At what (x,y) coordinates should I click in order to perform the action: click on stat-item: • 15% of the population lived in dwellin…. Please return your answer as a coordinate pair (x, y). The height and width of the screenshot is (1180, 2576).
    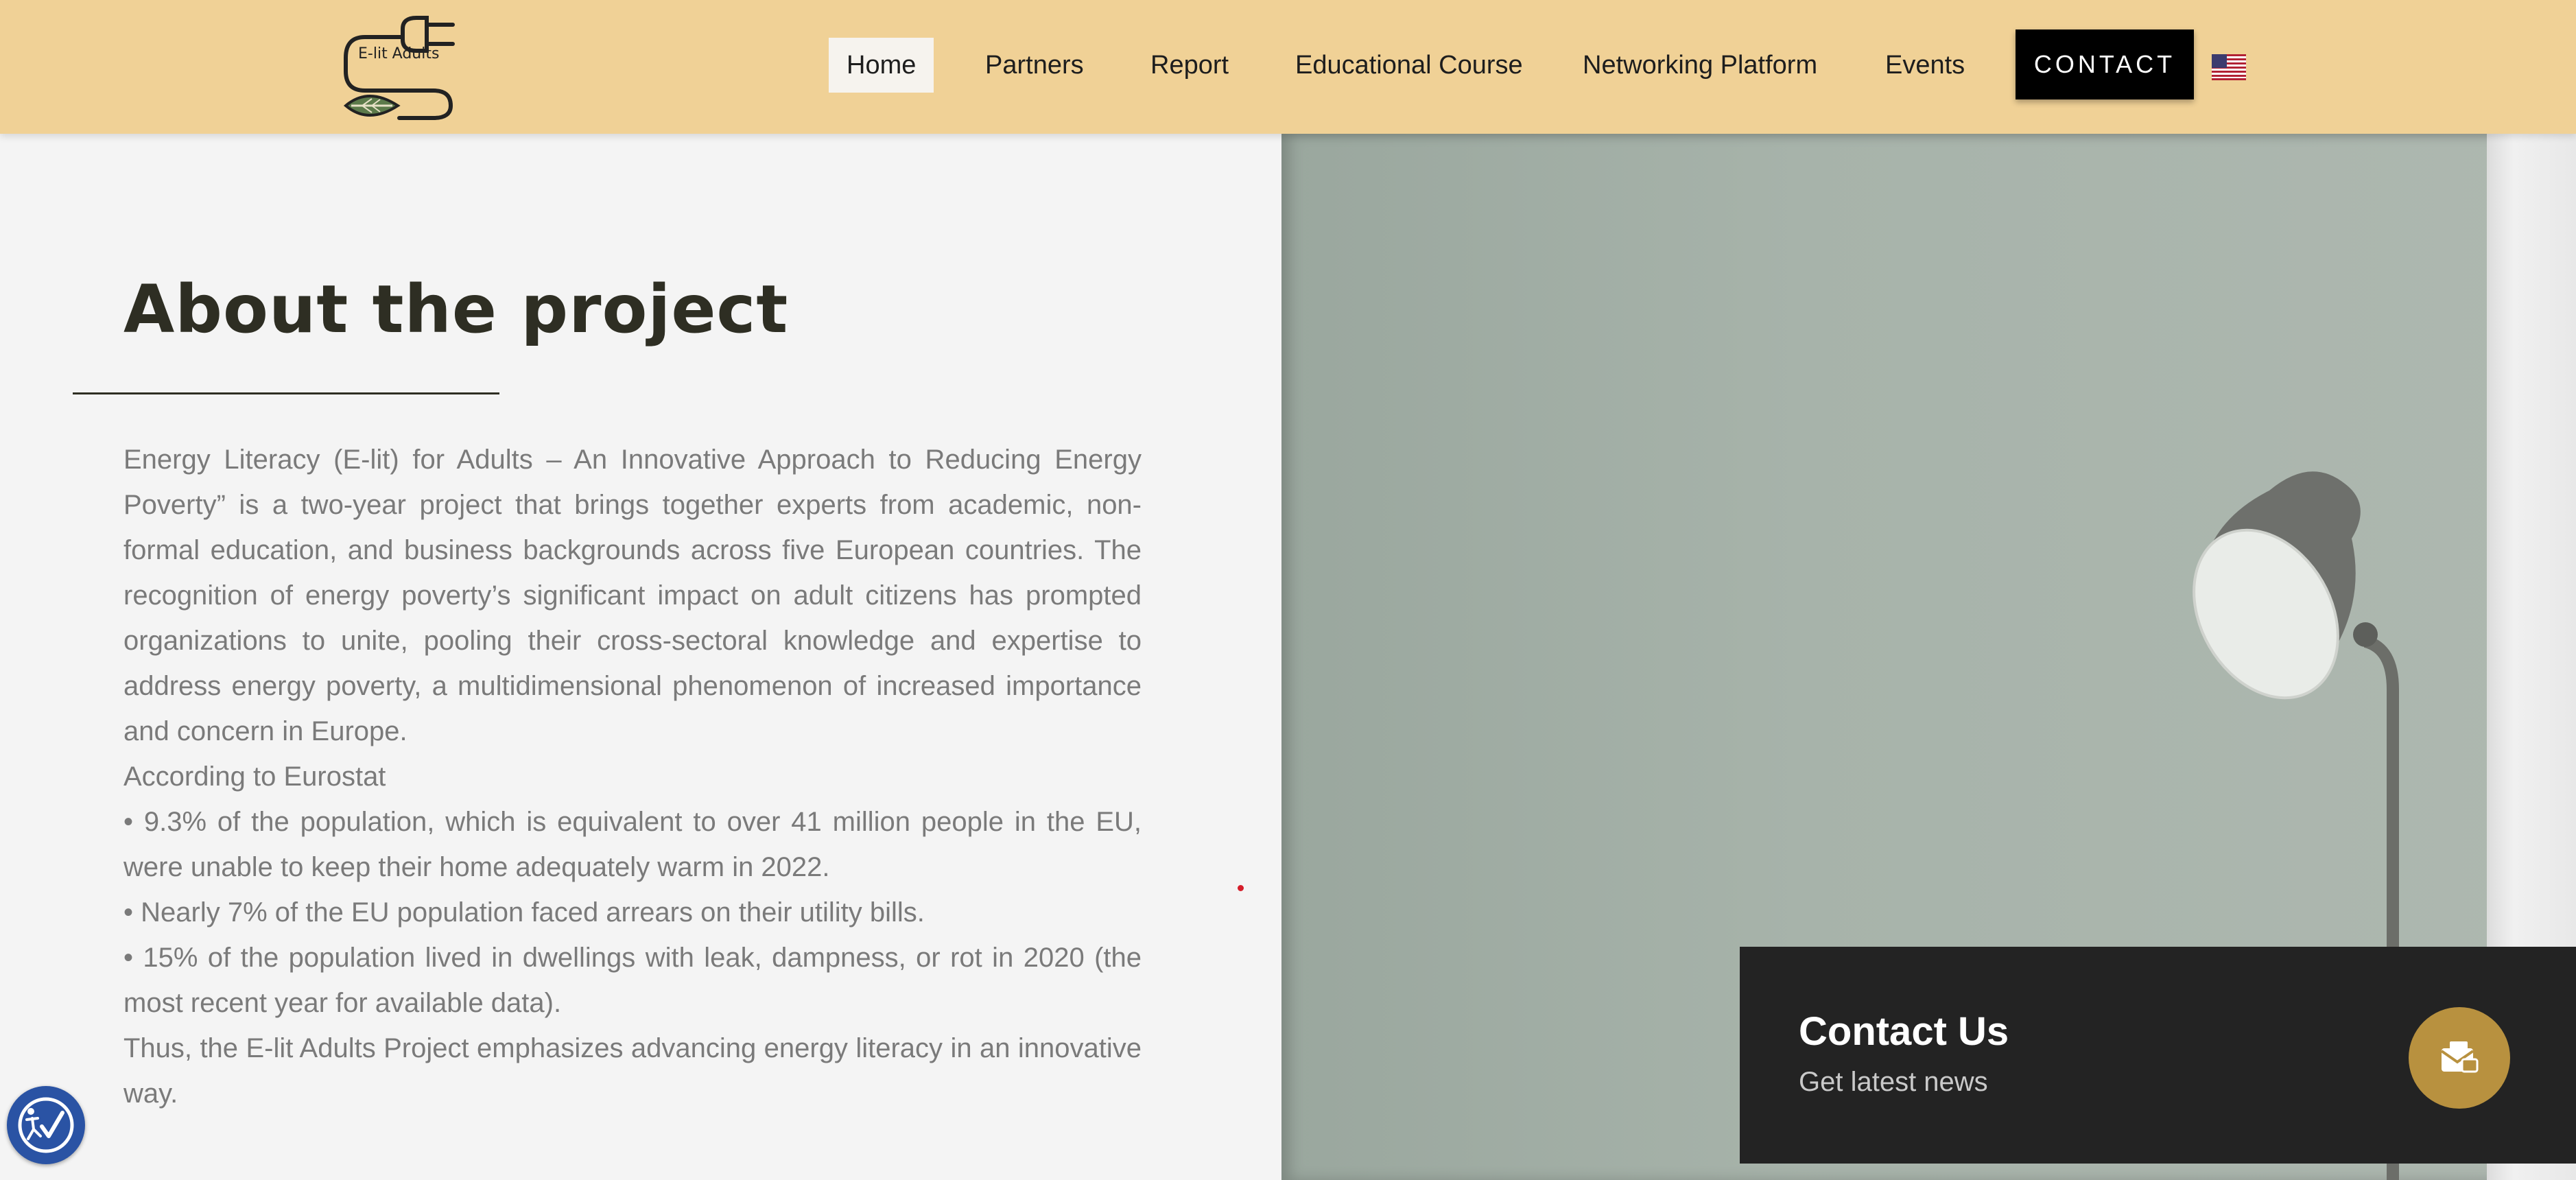
    Looking at the image, I should click on (632, 980).